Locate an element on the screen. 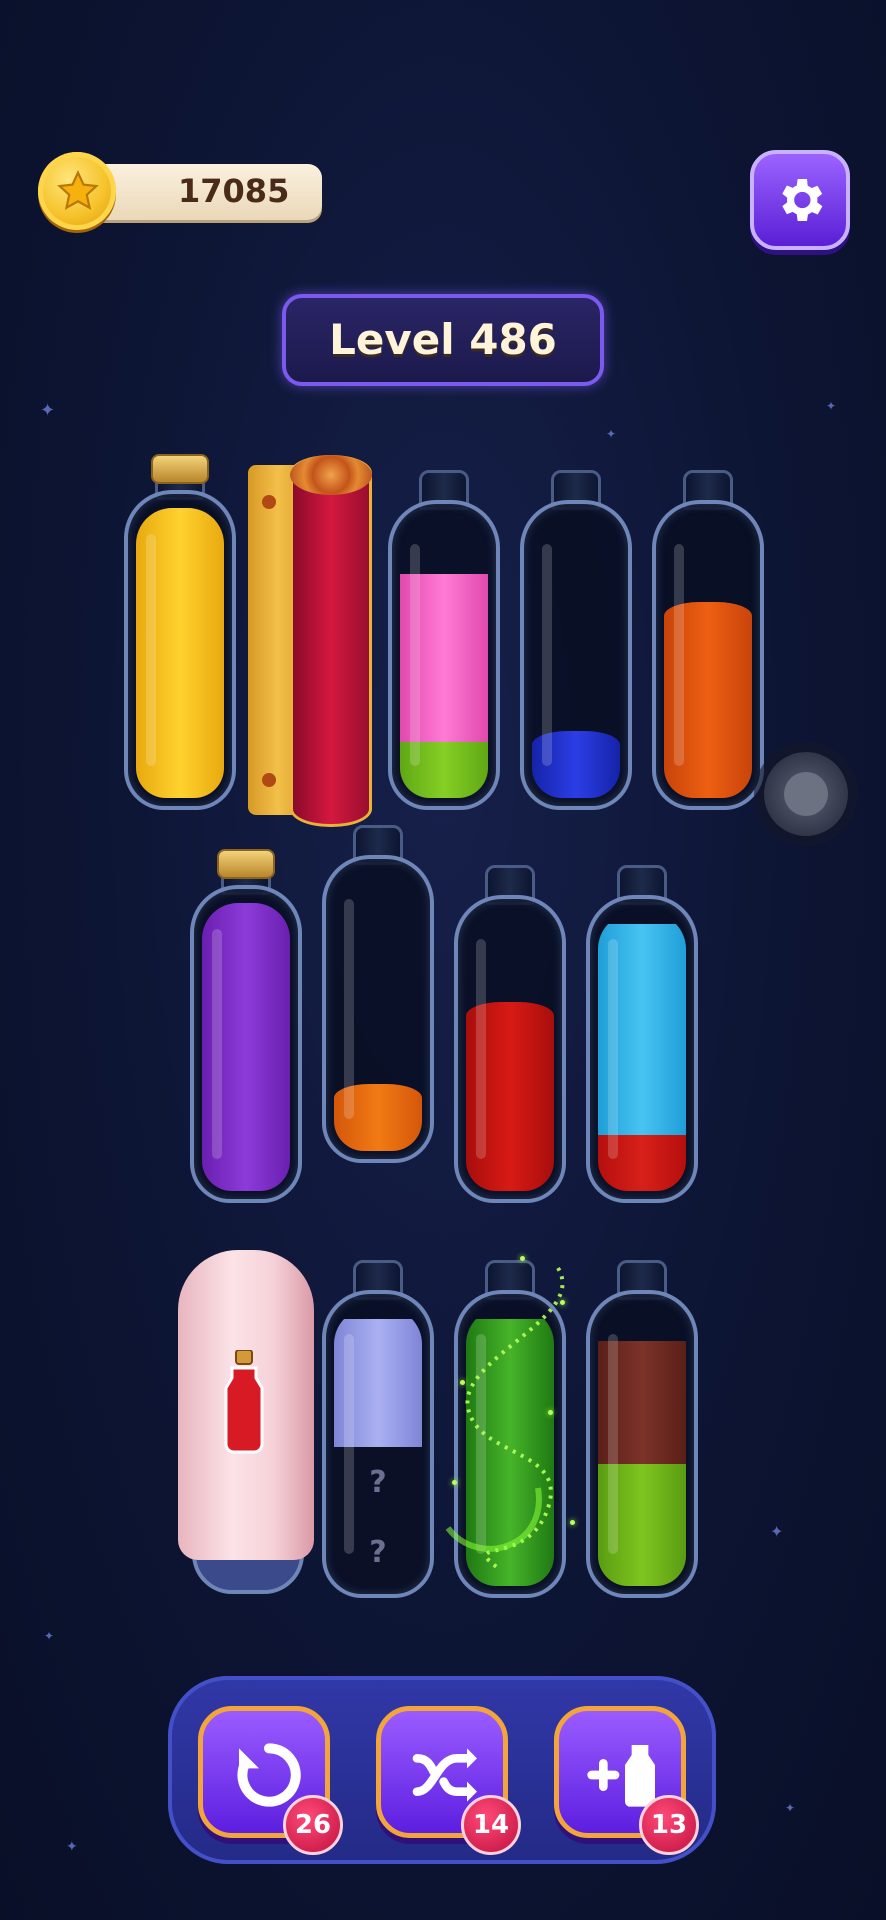  shuffle-count-badge: 14 is located at coordinates (491, 1825).